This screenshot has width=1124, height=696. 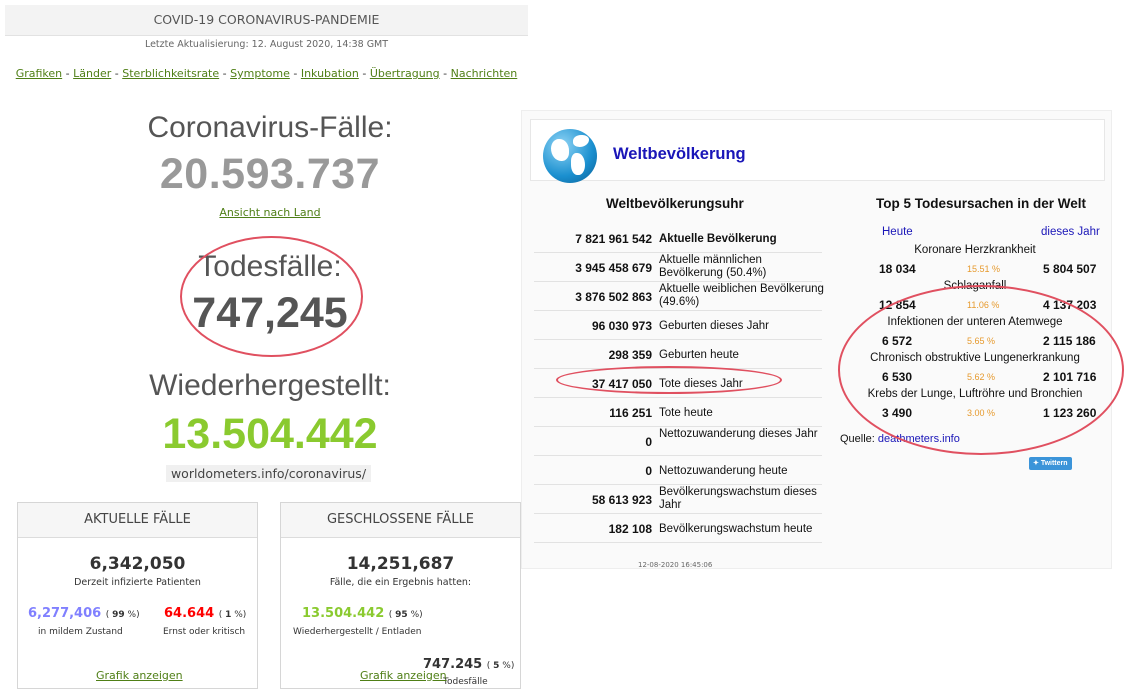 I want to click on clock-label: Geburten dieses Jahr, so click(x=714, y=326).